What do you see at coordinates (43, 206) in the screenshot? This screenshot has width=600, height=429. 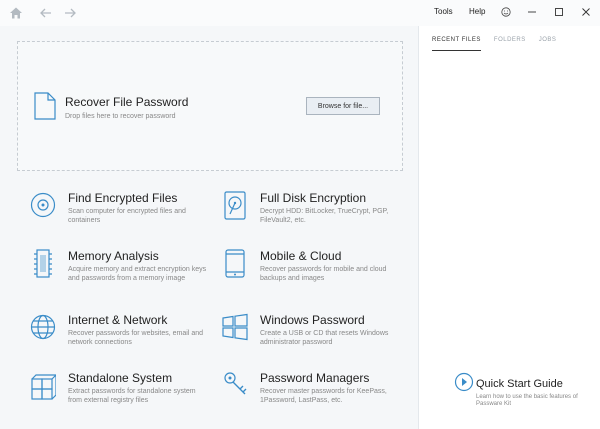 I see `disk-icon` at bounding box center [43, 206].